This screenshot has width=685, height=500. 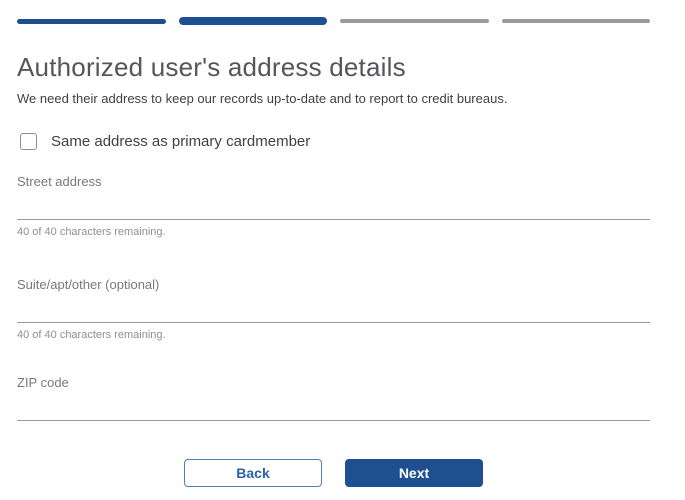 I want to click on suite-apt-helper: 40 of 40 characters remaining., so click(x=91, y=335).